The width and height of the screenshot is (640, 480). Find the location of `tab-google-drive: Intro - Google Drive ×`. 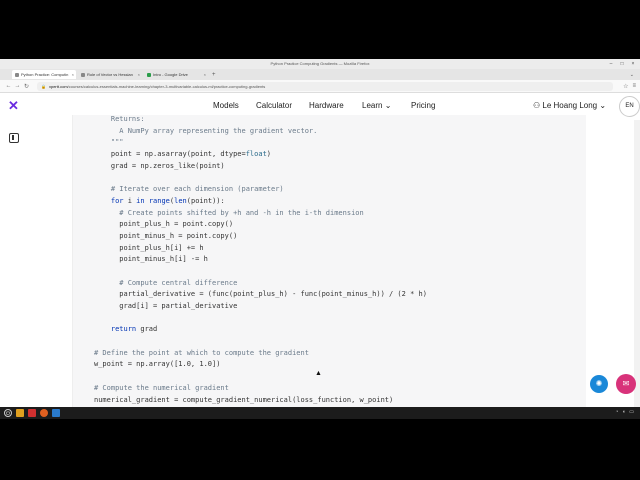

tab-google-drive: Intro - Google Drive × is located at coordinates (176, 74).